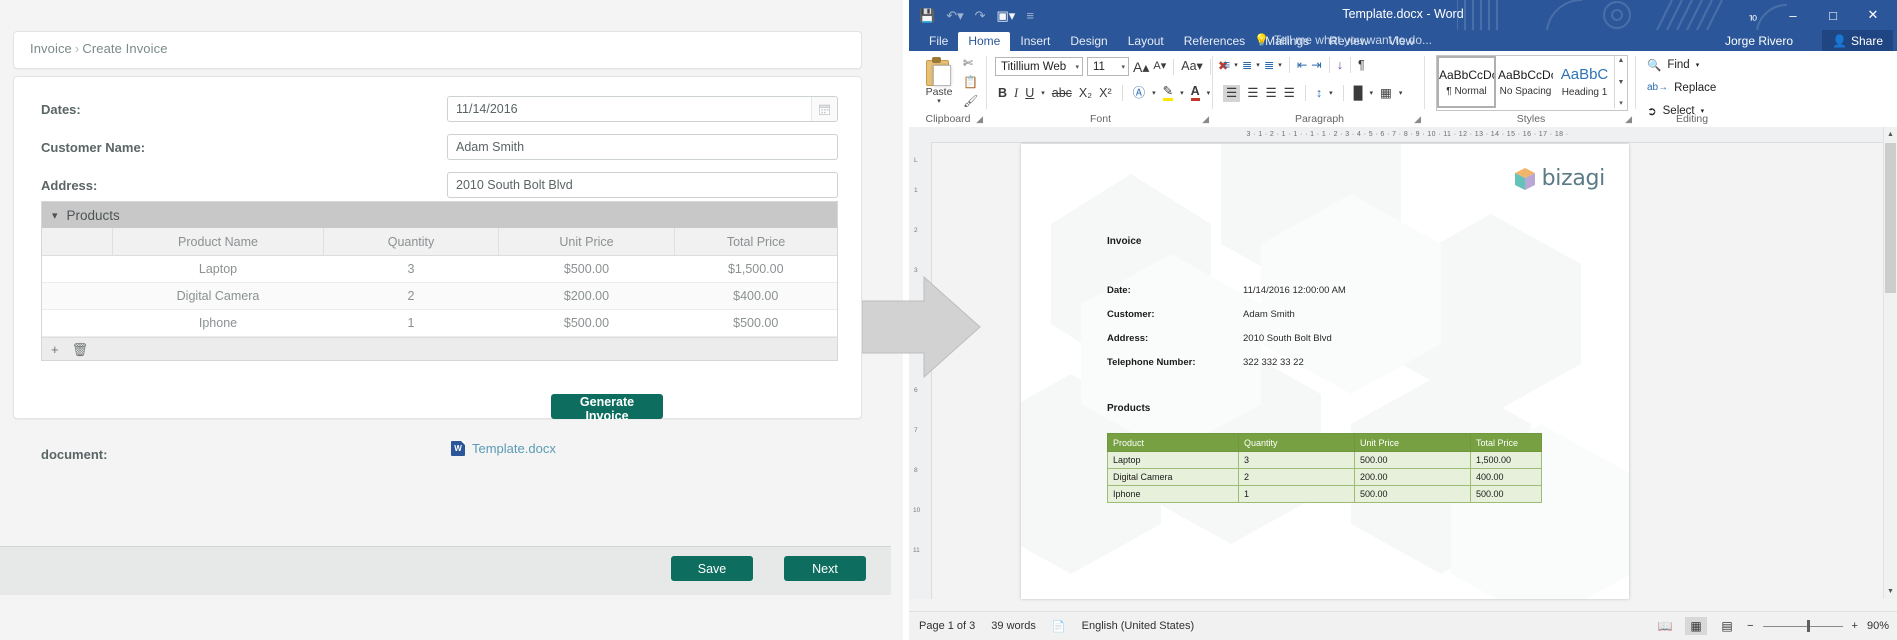 The width and height of the screenshot is (1897, 640). Describe the element at coordinates (1139, 93) in the screenshot. I see `text-effects-icon: Ⓐ` at that location.